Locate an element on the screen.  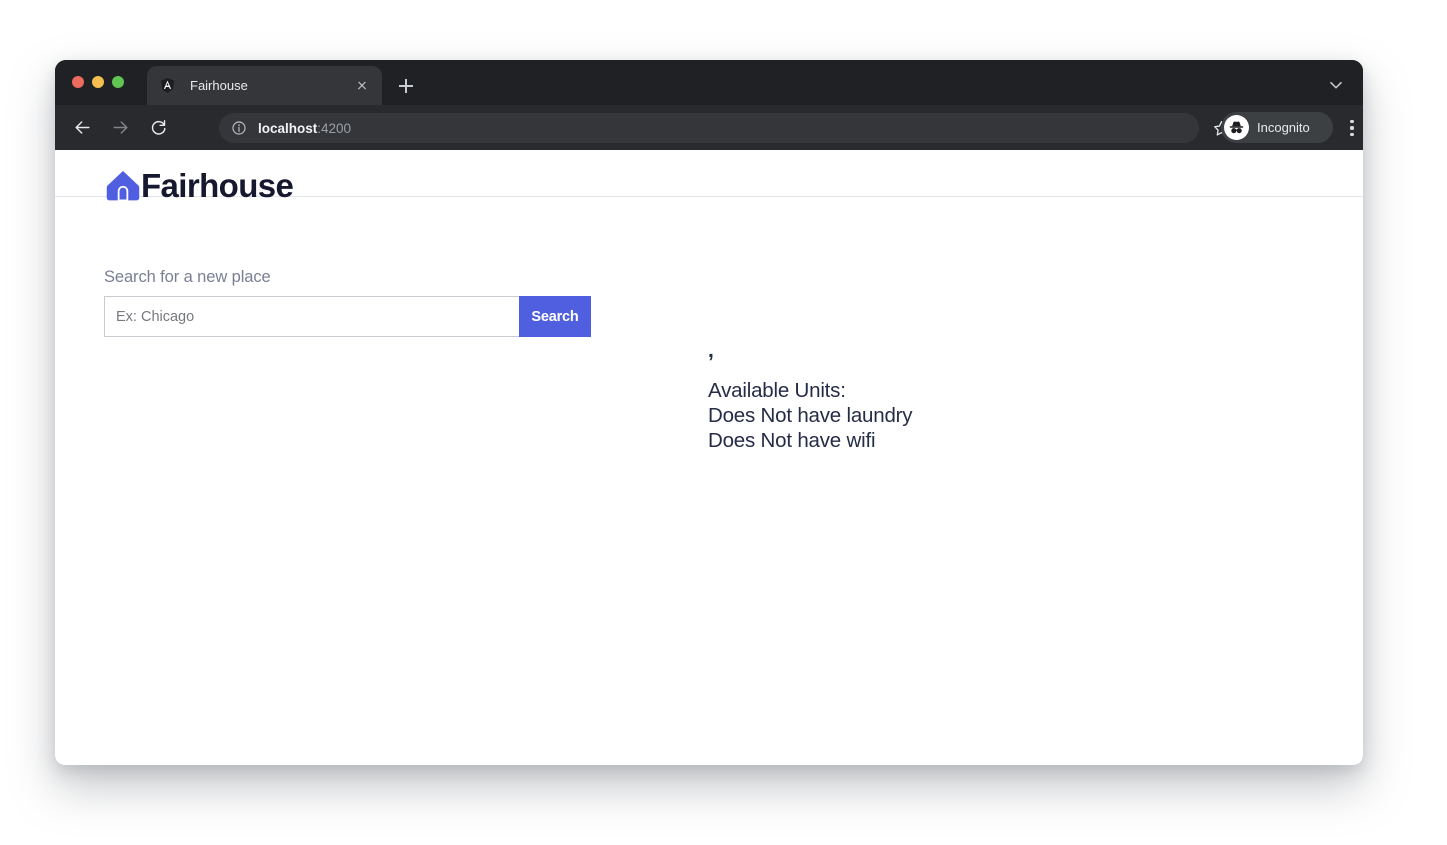
address-bar-port: :4200 is located at coordinates (334, 128).